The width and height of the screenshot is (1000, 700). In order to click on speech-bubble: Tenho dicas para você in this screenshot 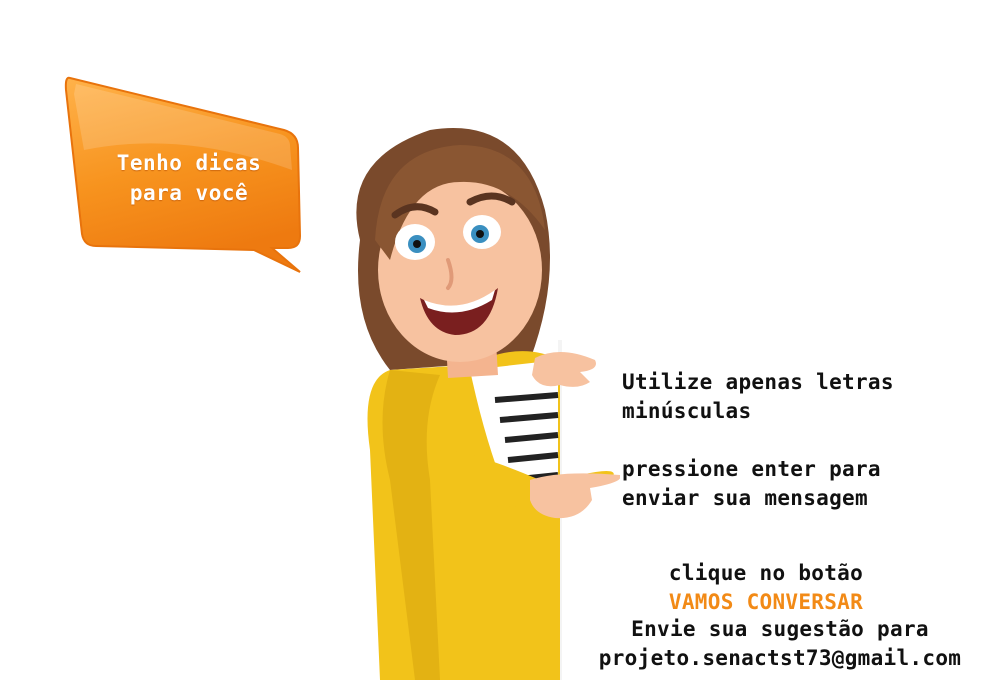, I will do `click(187, 175)`.